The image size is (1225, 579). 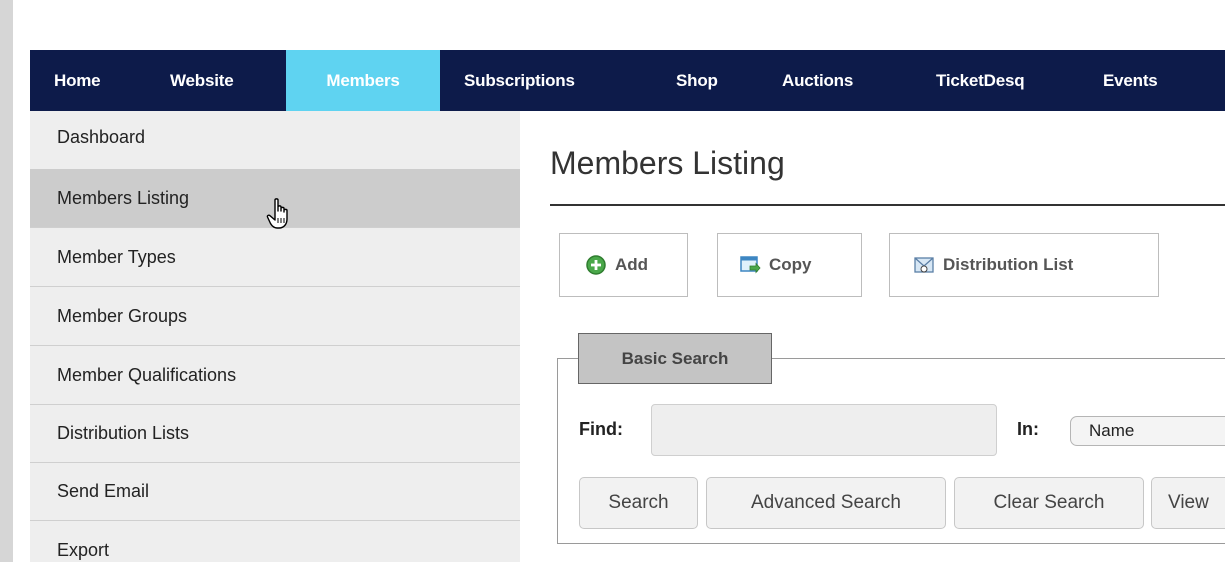 What do you see at coordinates (826, 503) in the screenshot?
I see `advanced-search-button: Advanced Search` at bounding box center [826, 503].